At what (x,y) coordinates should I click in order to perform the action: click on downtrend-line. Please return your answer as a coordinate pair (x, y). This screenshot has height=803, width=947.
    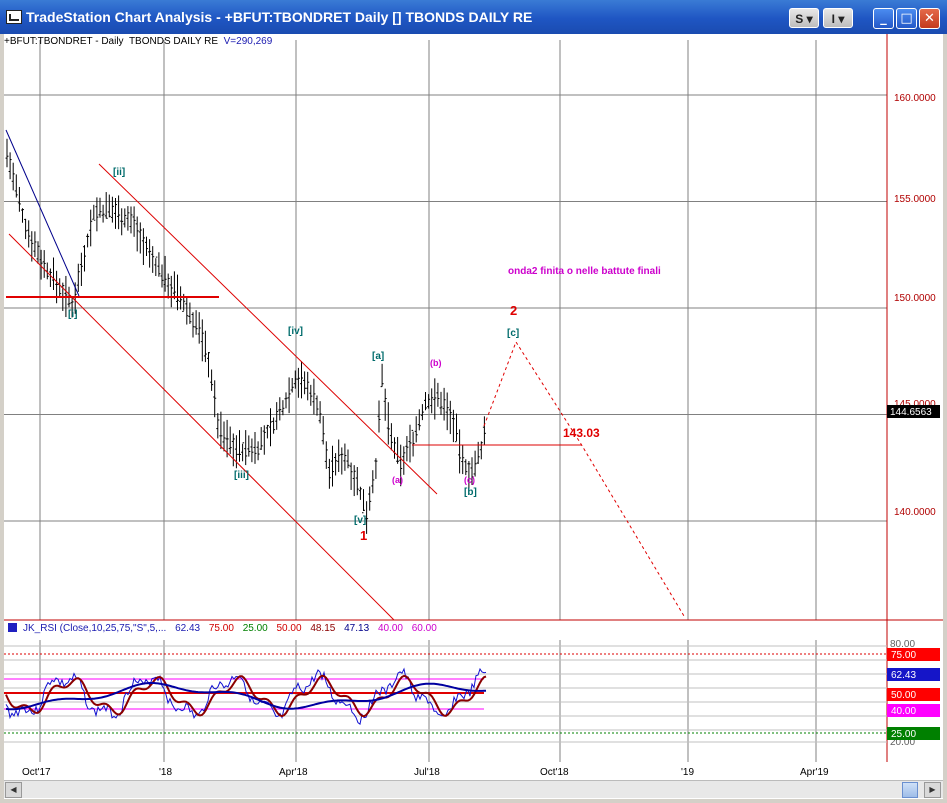
    Looking at the image, I should click on (42, 213).